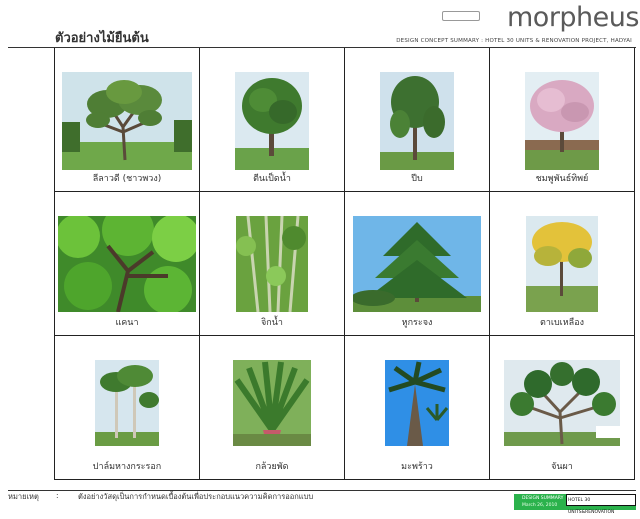 This screenshot has height=519, width=640. I want to click on travellers-palm-photo, so click(272, 403).